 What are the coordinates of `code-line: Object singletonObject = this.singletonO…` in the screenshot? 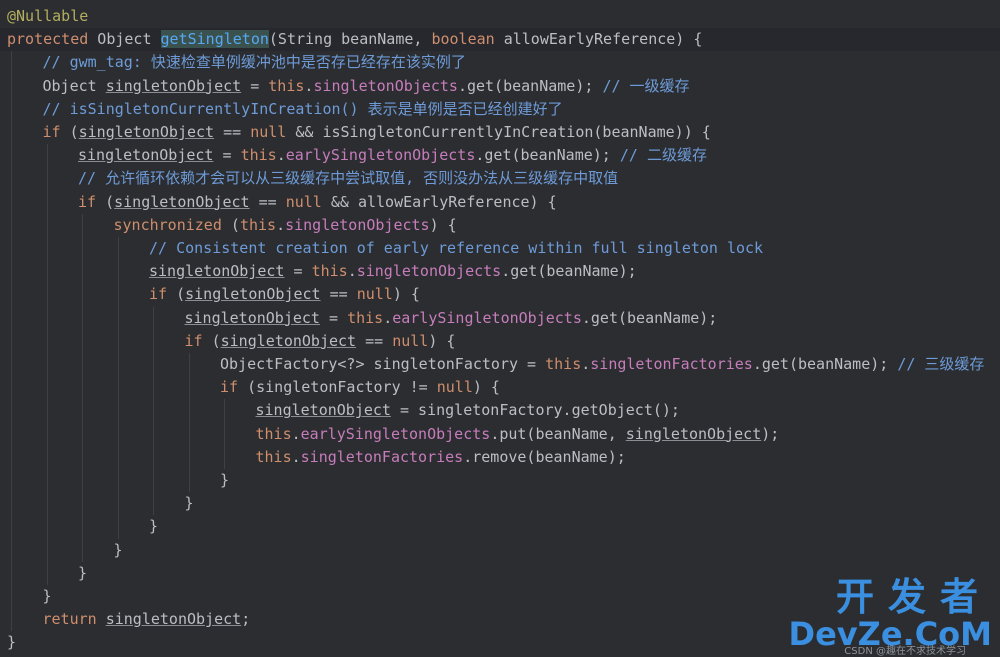 It's located at (500, 86).